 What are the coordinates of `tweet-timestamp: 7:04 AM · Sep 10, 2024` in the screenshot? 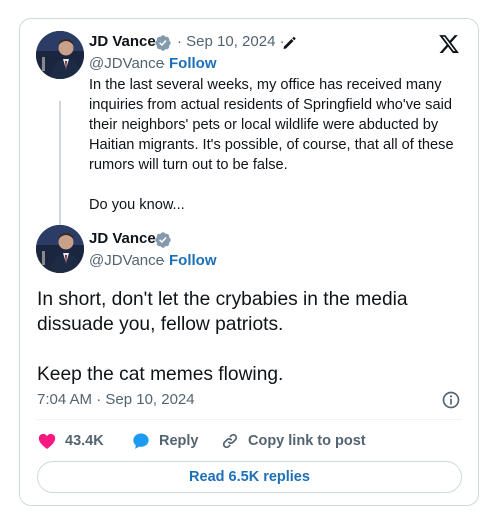 It's located at (116, 399).